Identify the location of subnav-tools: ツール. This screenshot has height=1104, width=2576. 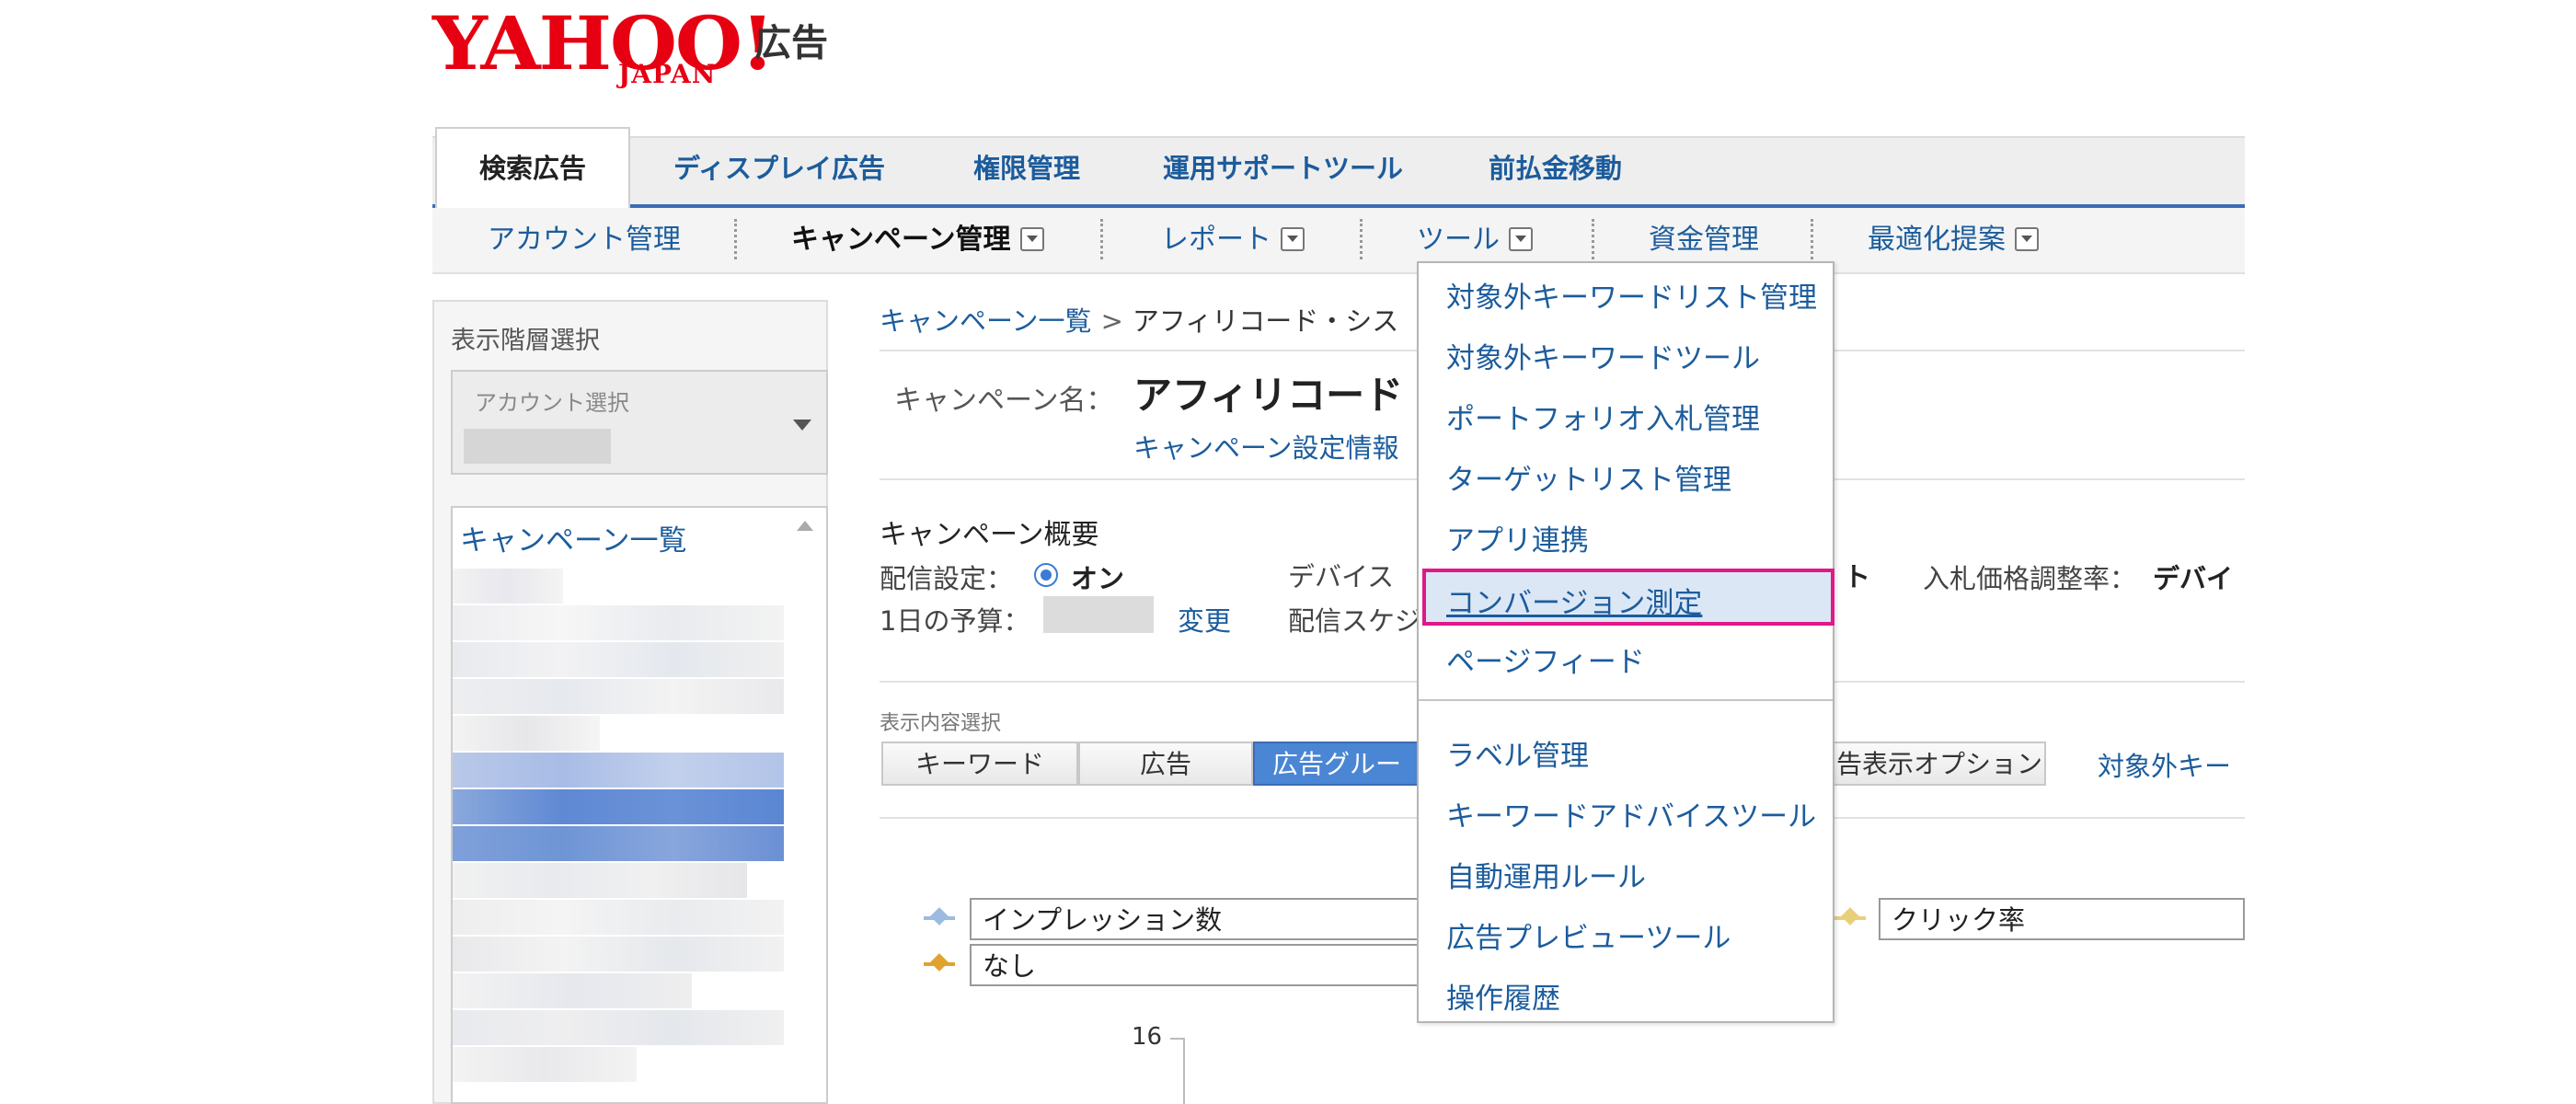
(1475, 240).